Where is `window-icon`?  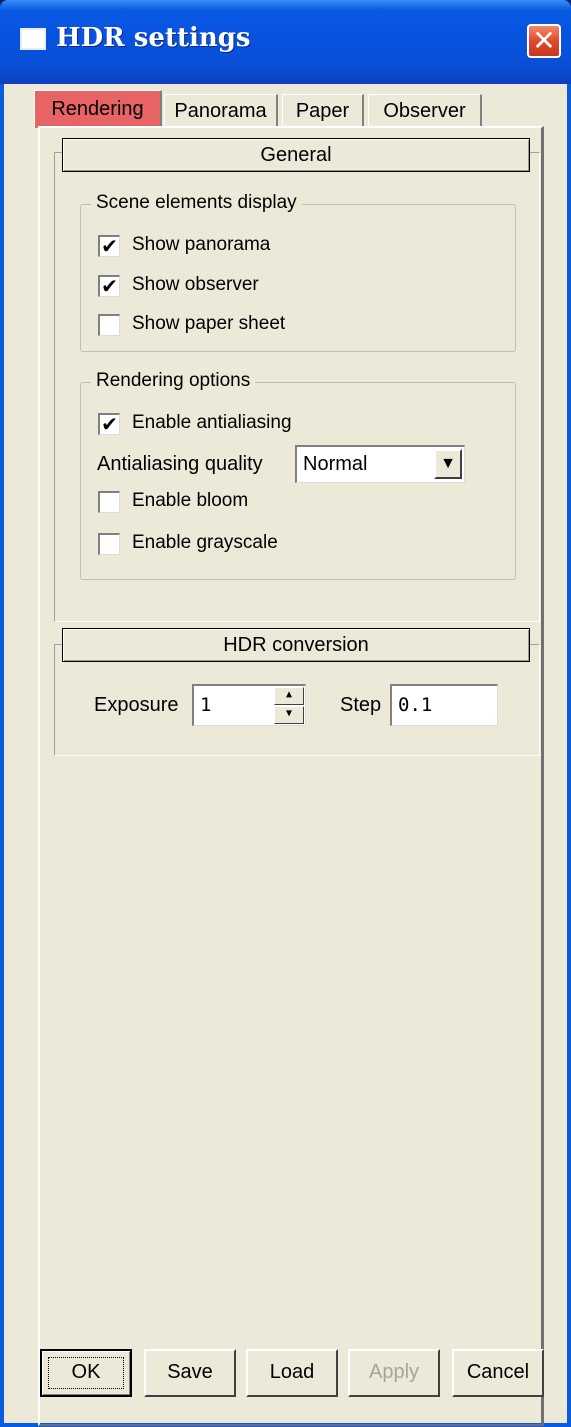 window-icon is located at coordinates (33, 39).